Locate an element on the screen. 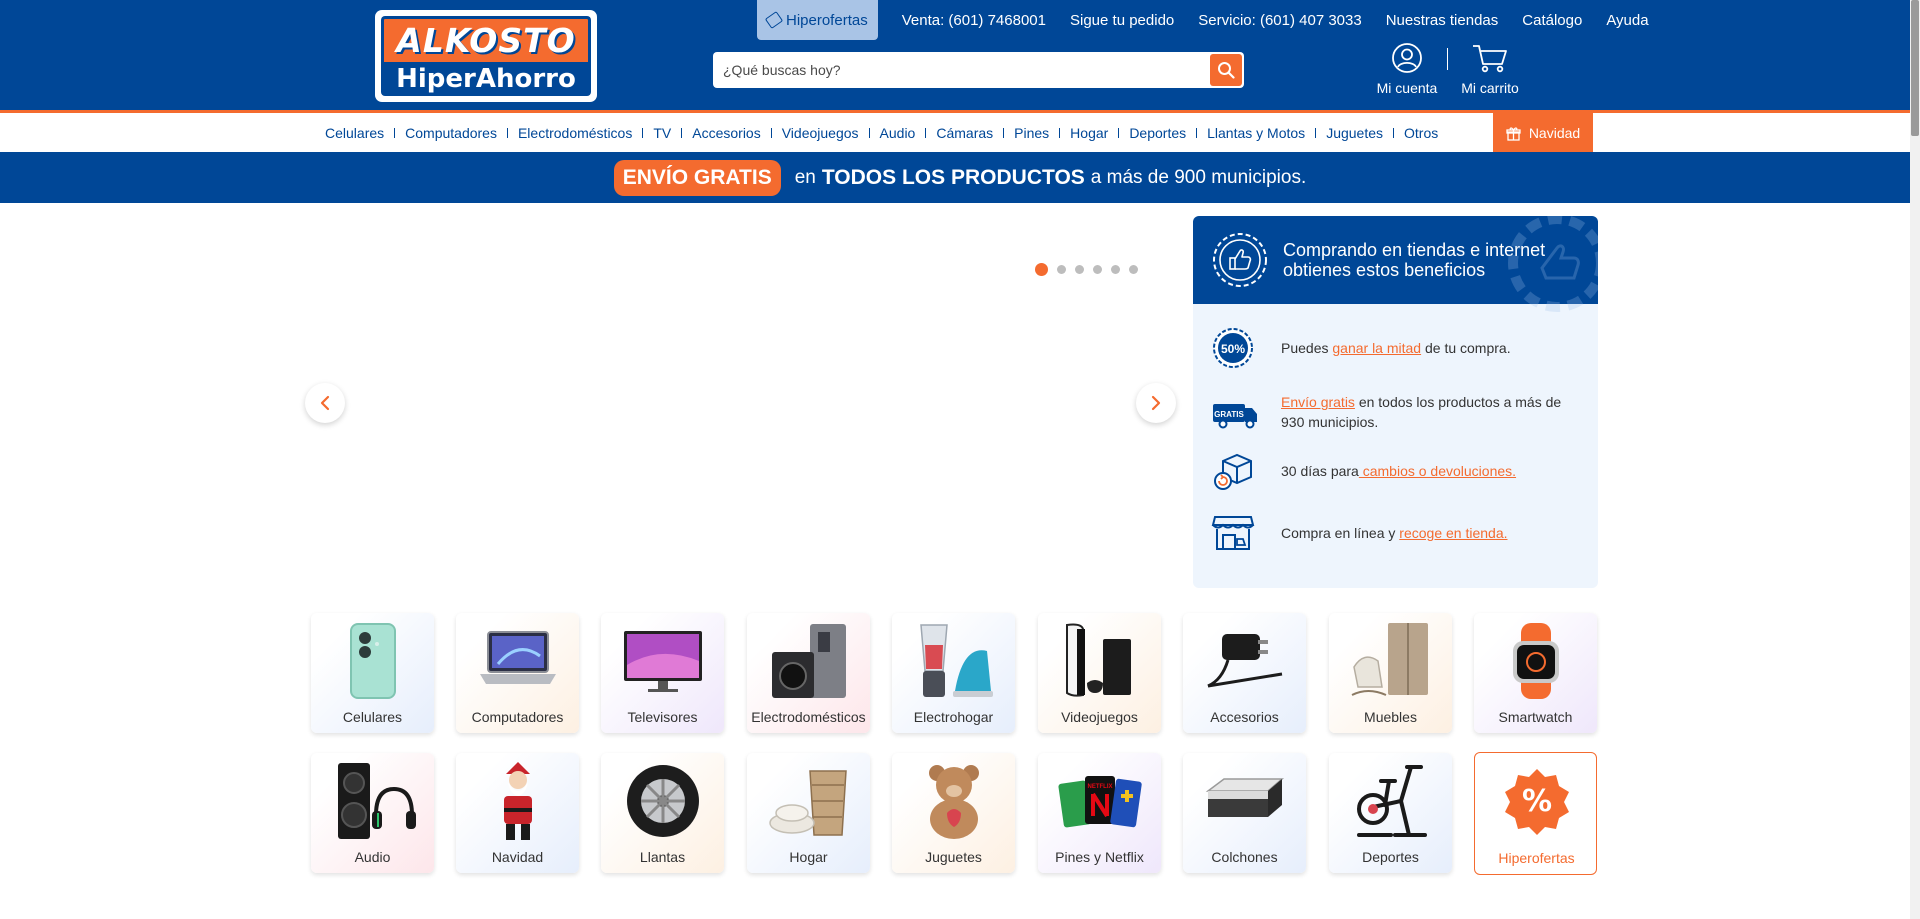 The image size is (1920, 919). furniture-image is located at coordinates (1390, 660).